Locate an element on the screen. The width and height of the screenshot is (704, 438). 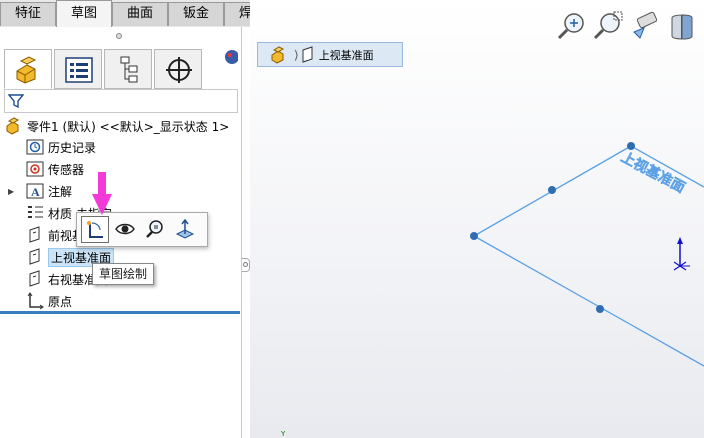
part-icon is located at coordinates (13, 126).